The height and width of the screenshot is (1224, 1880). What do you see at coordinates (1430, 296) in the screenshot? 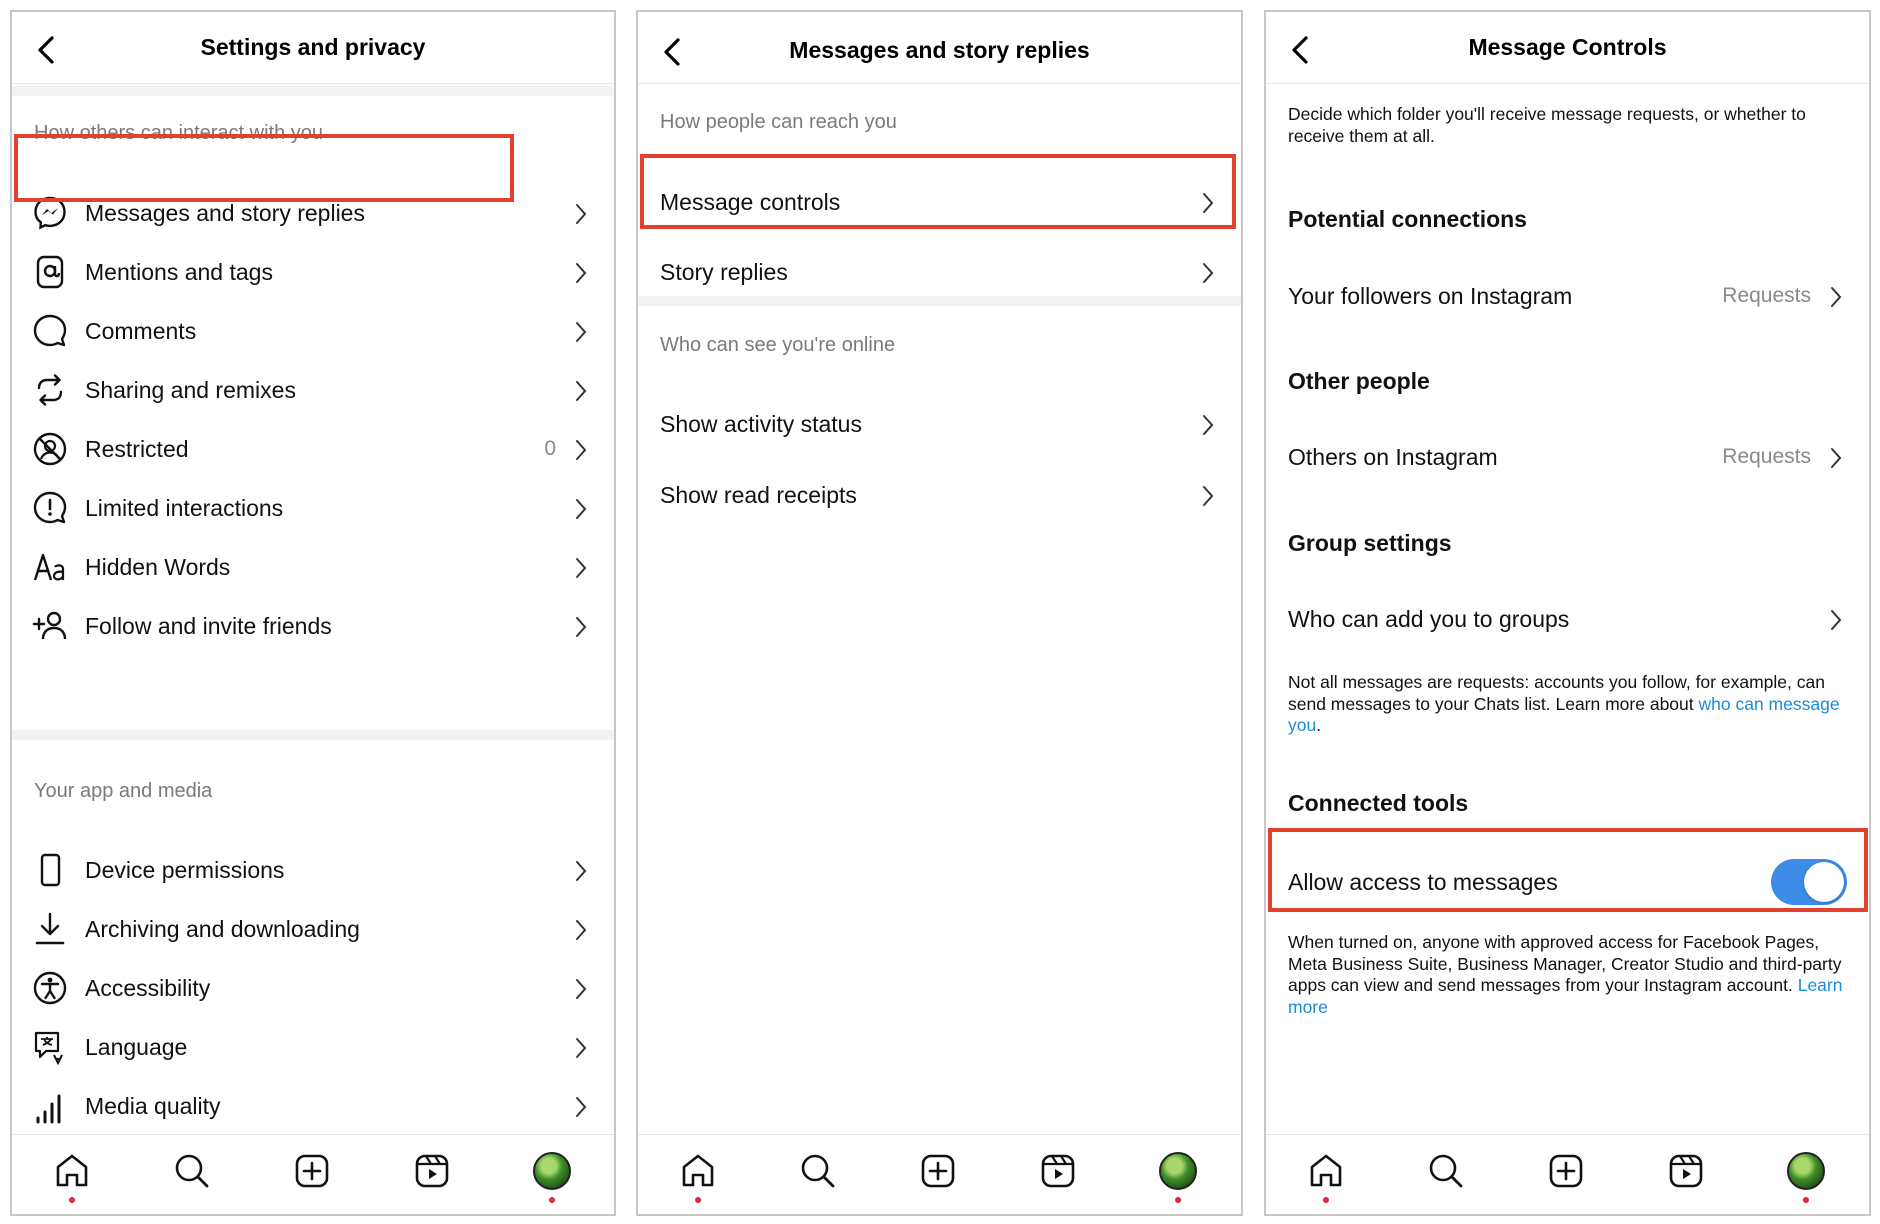
I see `setting-label: Your followers on Instagram` at bounding box center [1430, 296].